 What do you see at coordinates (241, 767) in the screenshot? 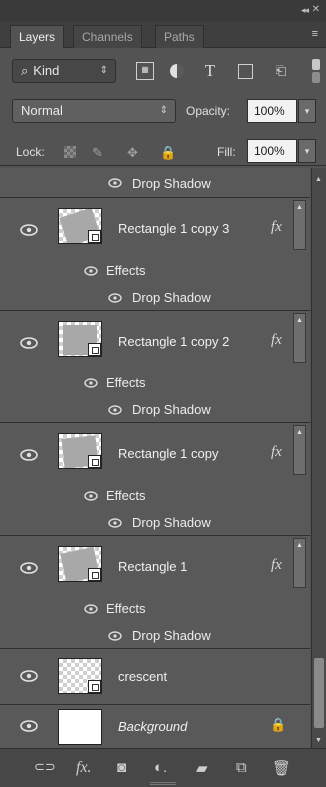
I see `new-layer-icon: ⧉` at bounding box center [241, 767].